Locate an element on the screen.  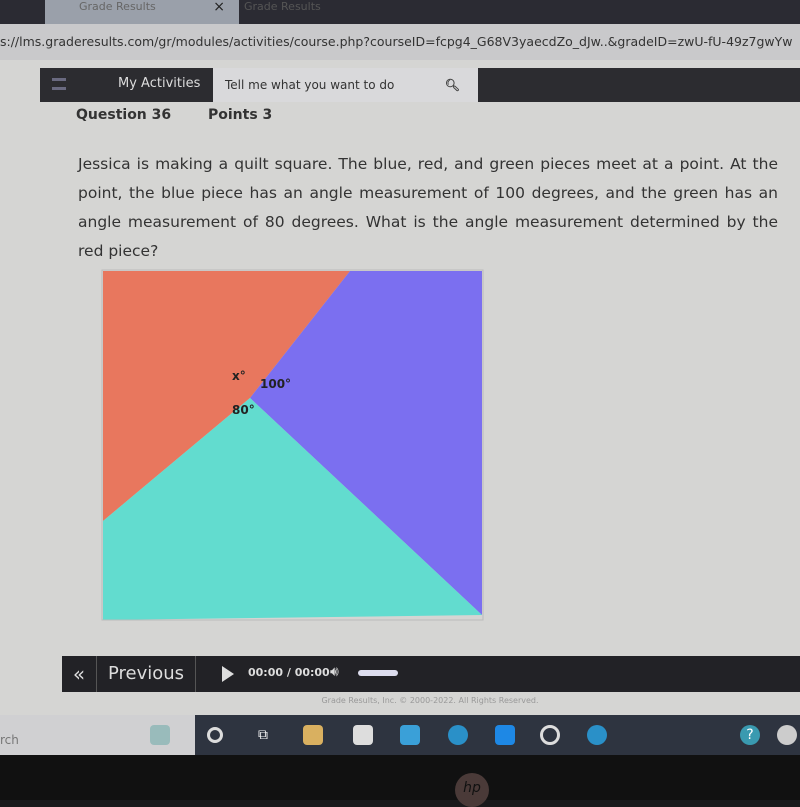
help-icon: ? is located at coordinates (750, 735).